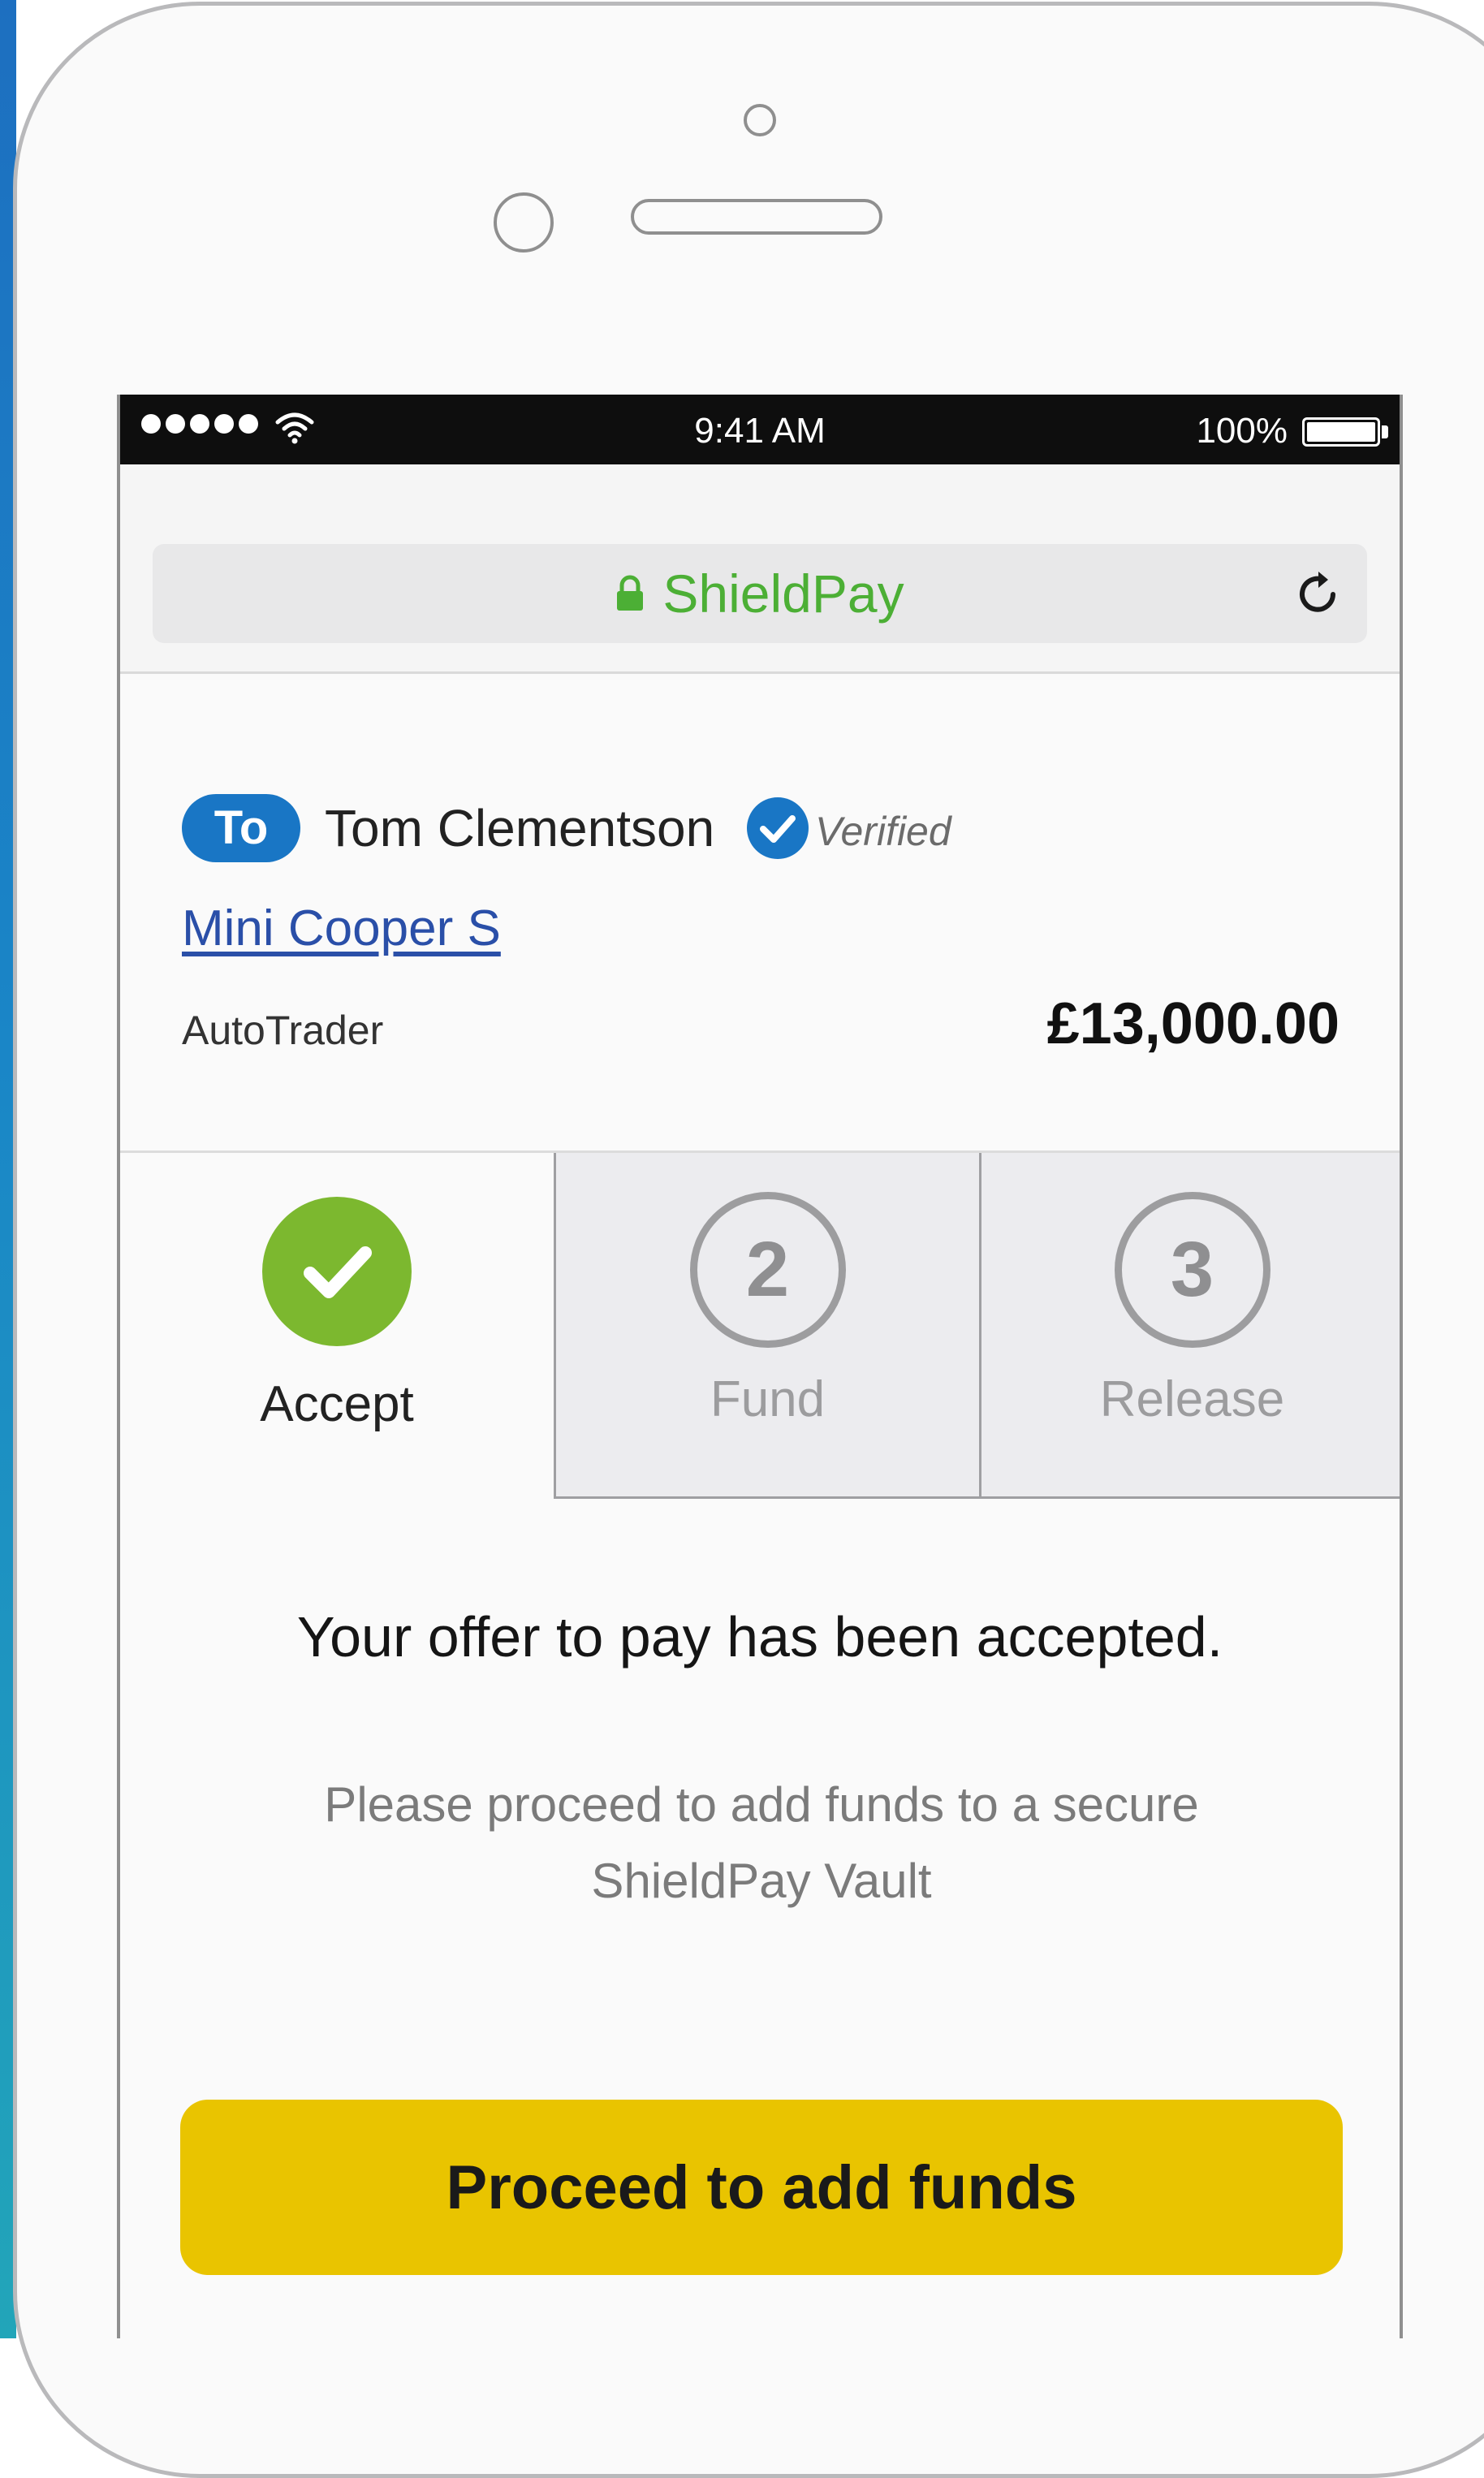  I want to click on item-link: Mini Cooper S, so click(341, 928).